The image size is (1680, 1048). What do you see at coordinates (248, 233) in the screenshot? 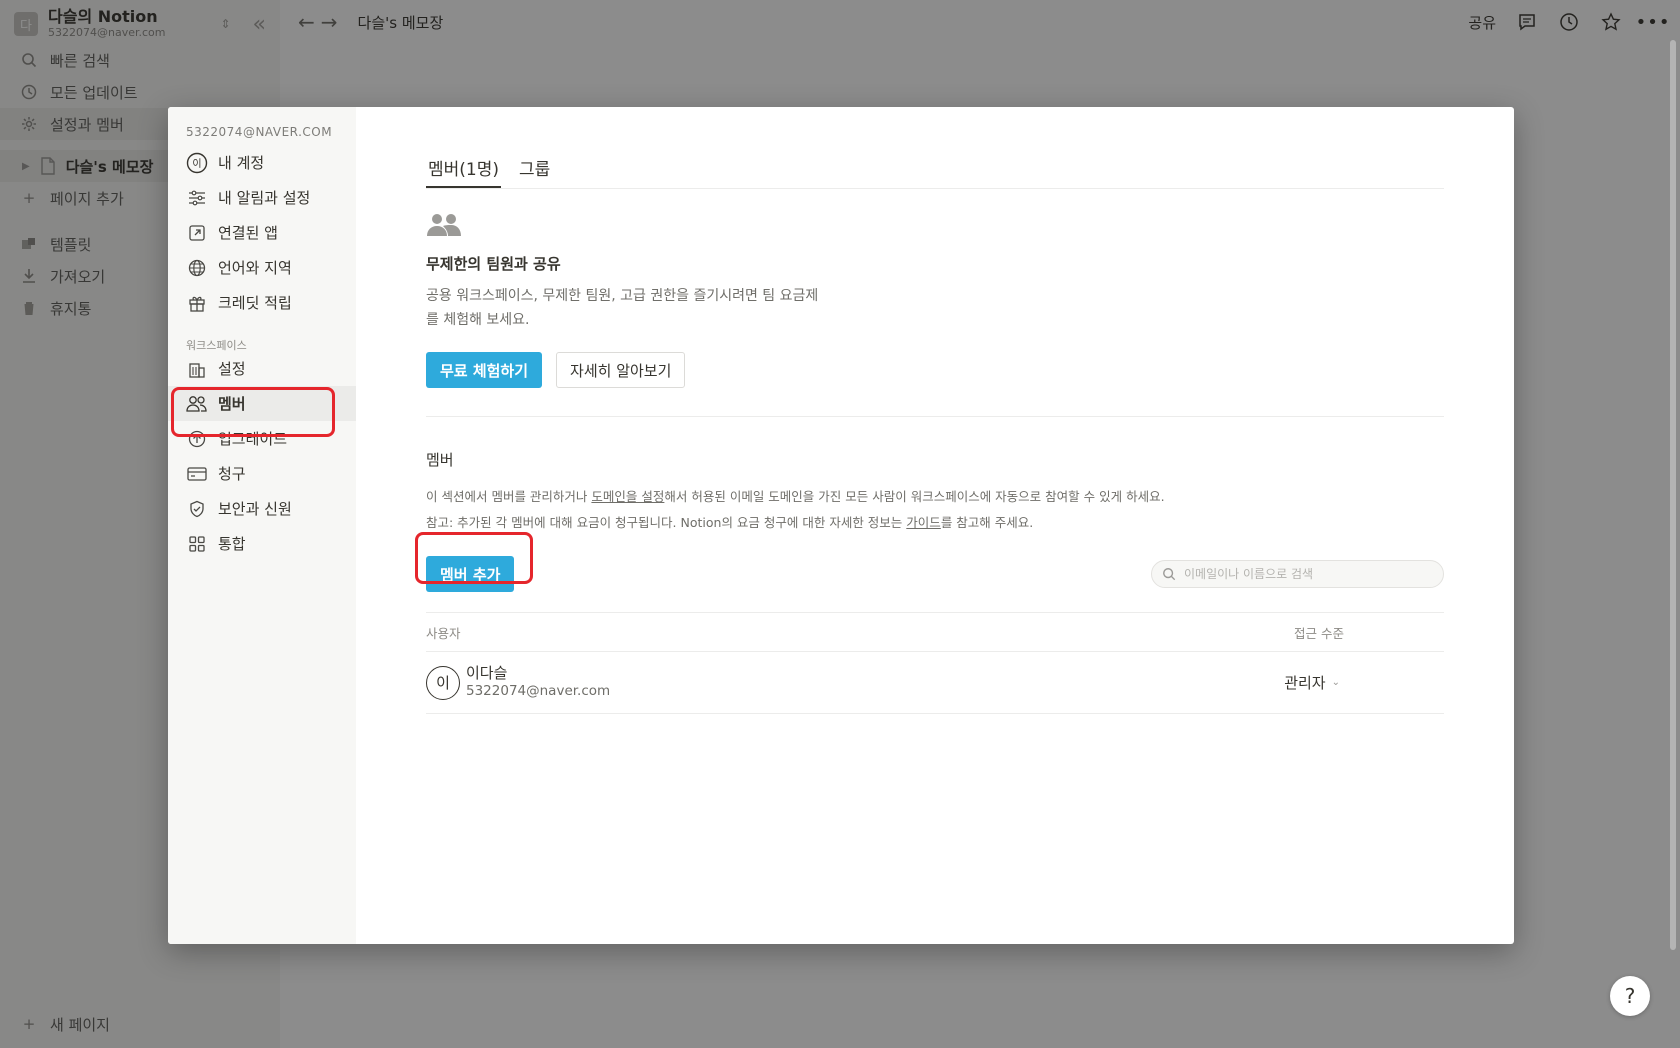
I see `settings-item-label: 연결된 앱` at bounding box center [248, 233].